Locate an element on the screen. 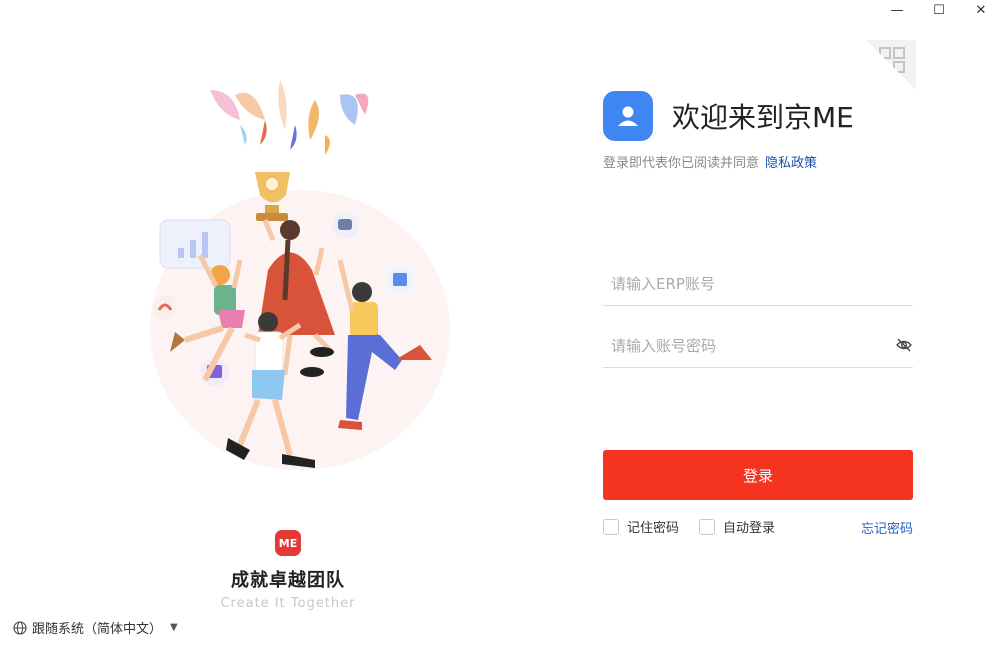  maximize-icon: ☐ is located at coordinates (939, 10).